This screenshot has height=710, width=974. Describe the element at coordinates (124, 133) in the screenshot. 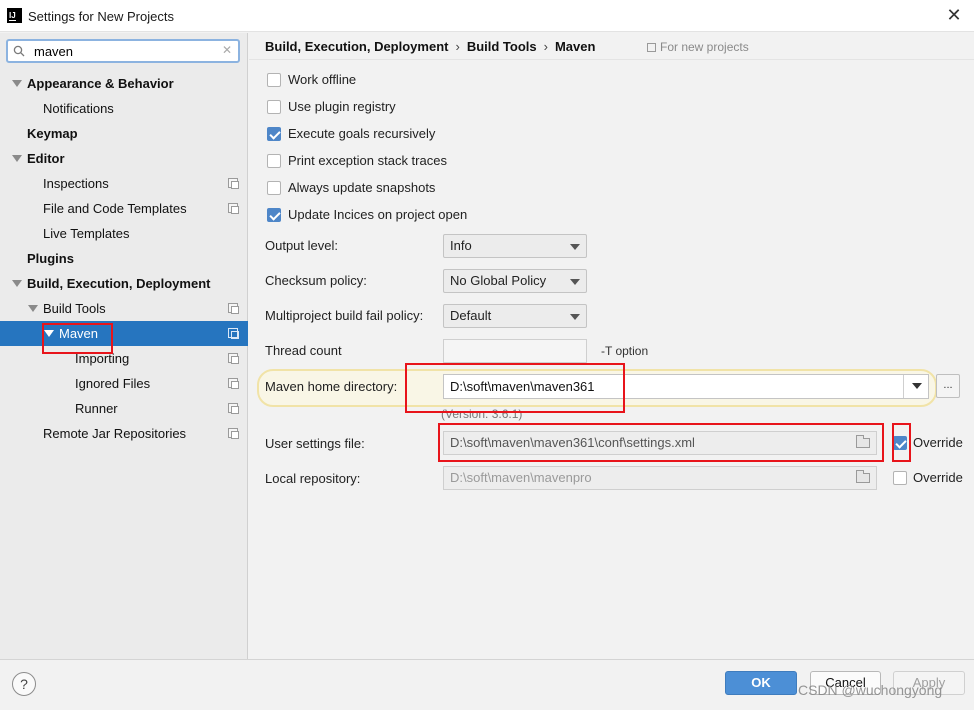

I see `sidebar-item-keymap: Keymap` at that location.